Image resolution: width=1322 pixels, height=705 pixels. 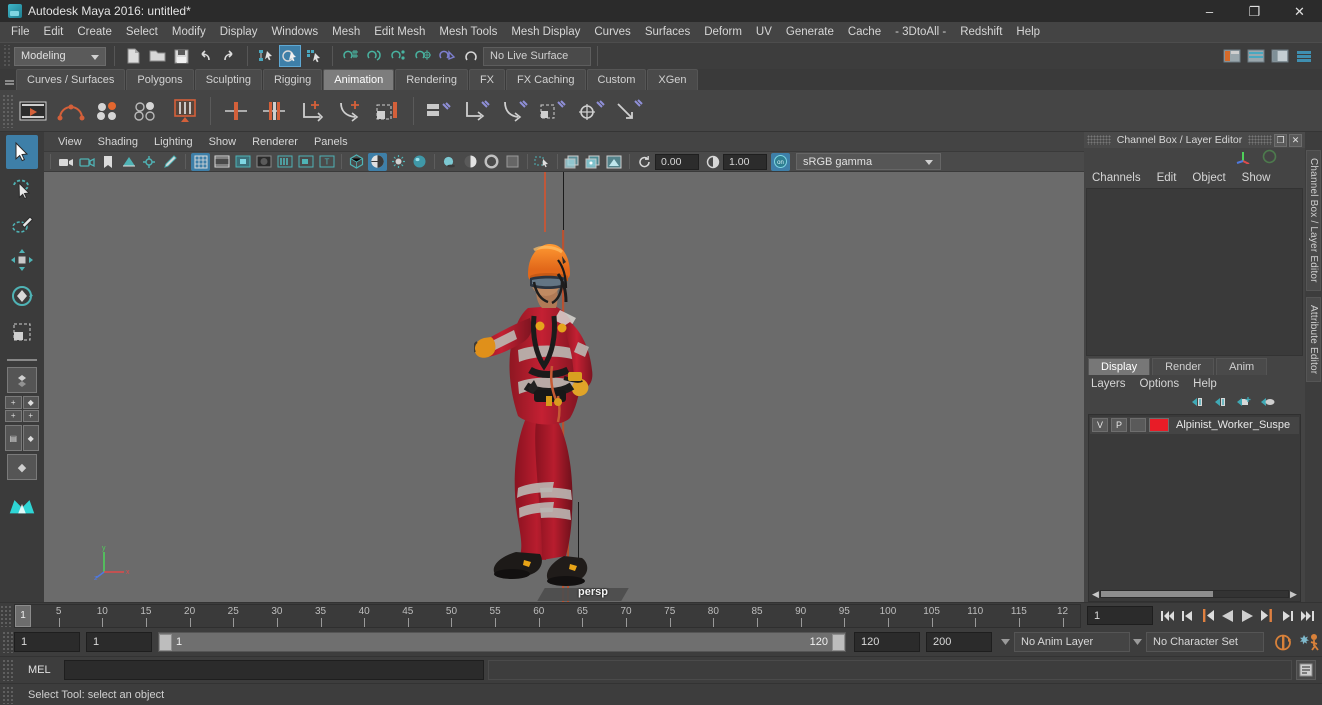 I want to click on select-by-component-type-icon, so click(x=314, y=56).